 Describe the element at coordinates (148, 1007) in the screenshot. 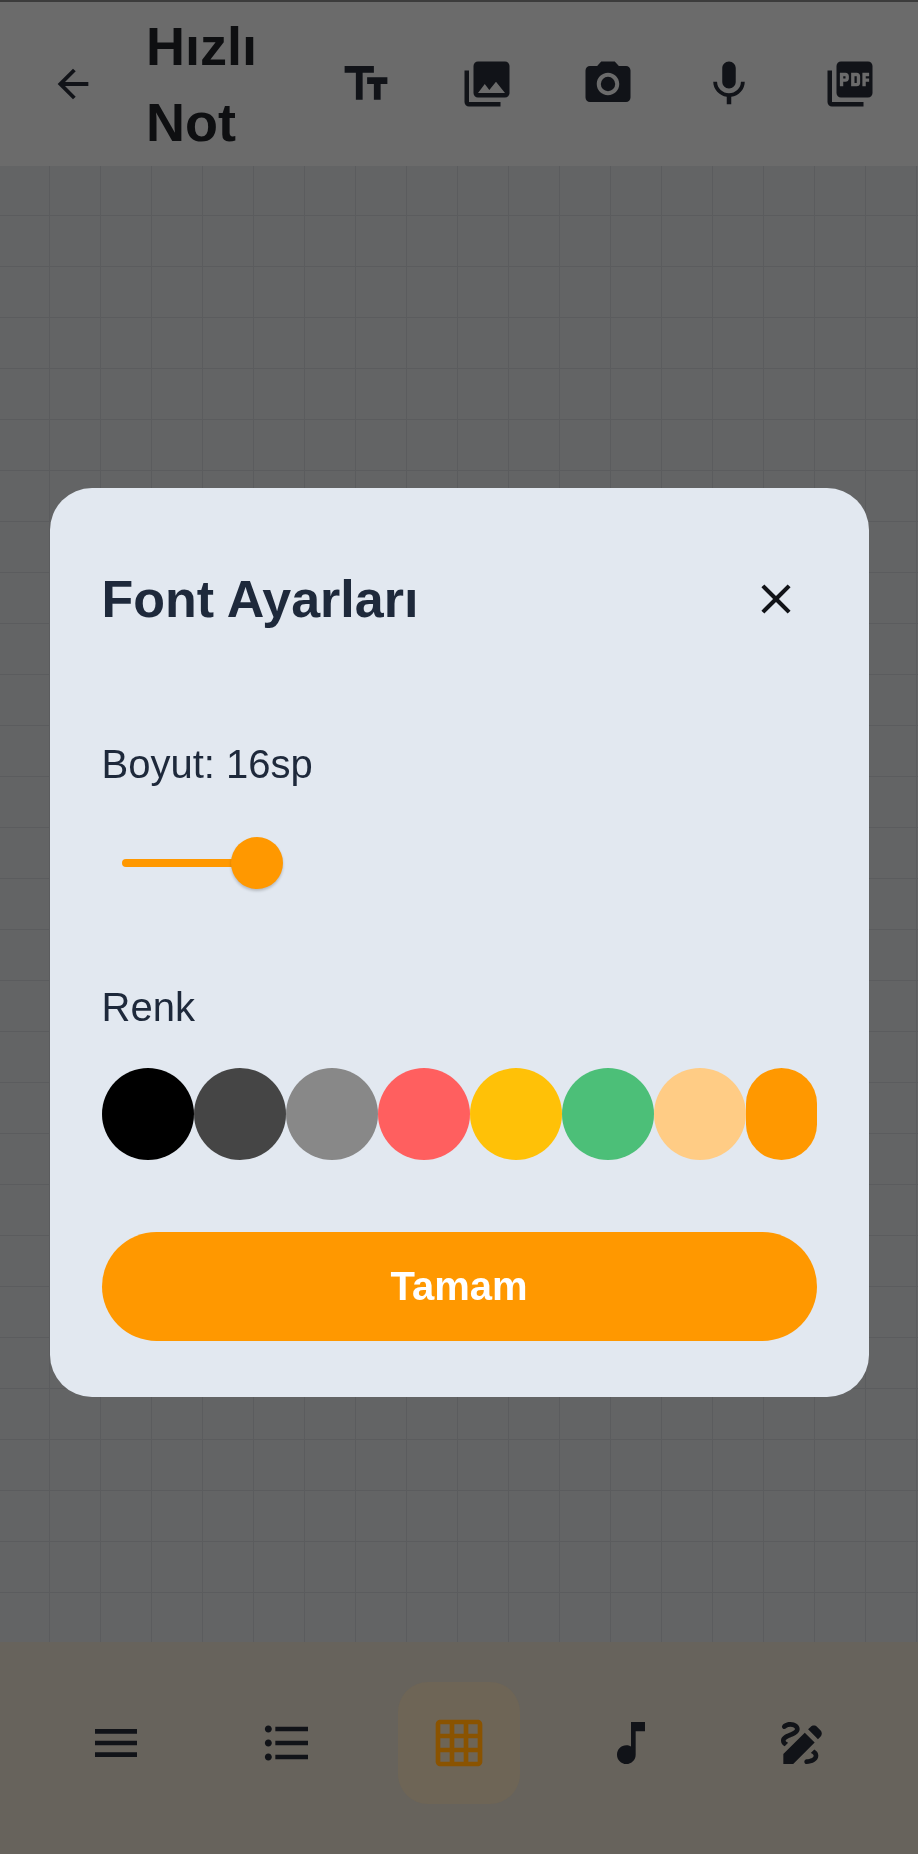

I see `color-label: Renk` at that location.